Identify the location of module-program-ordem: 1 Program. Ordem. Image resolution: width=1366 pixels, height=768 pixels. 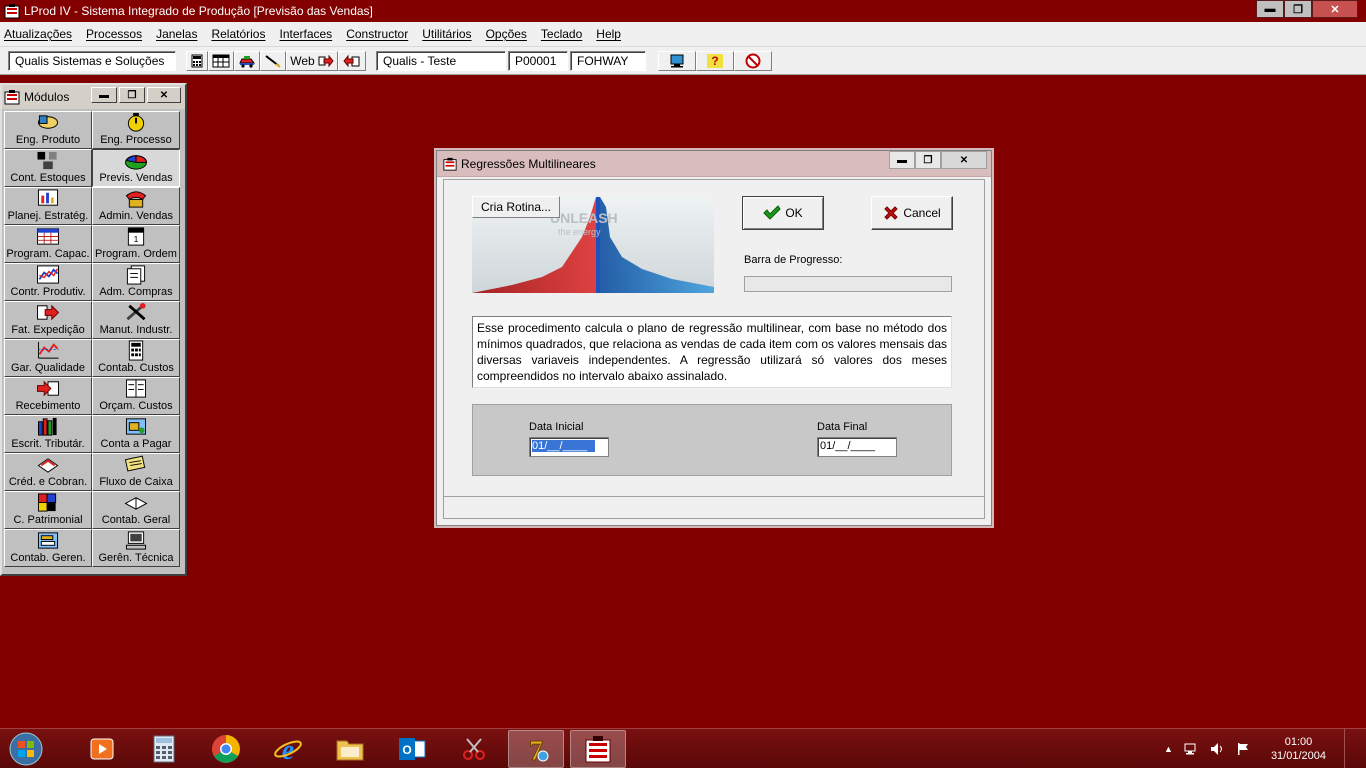
(136, 244).